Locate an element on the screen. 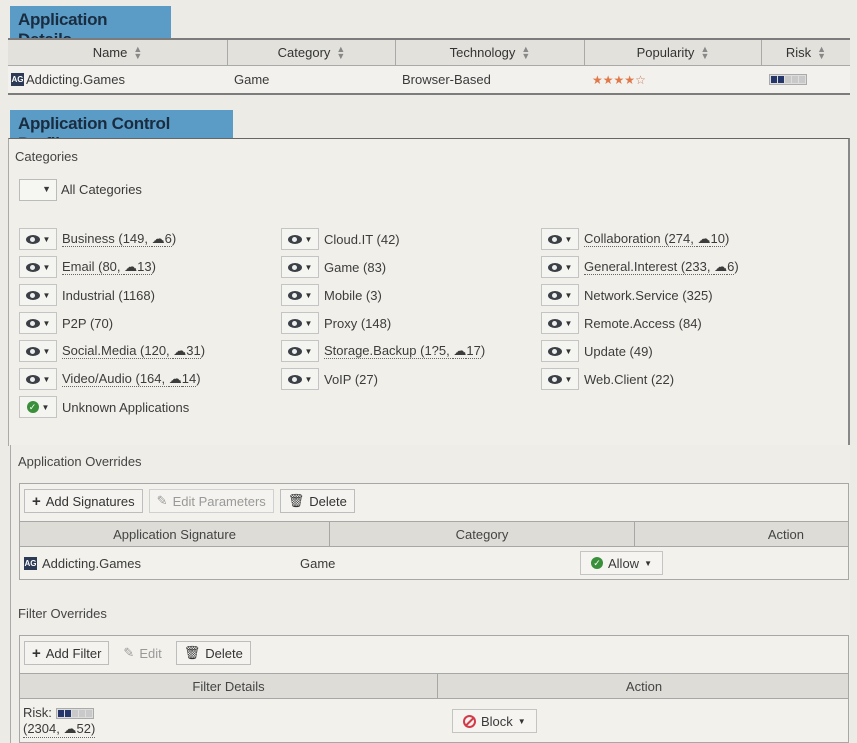 The height and width of the screenshot is (743, 857). filter-overrides-header: Filter Details Action is located at coordinates (434, 686).